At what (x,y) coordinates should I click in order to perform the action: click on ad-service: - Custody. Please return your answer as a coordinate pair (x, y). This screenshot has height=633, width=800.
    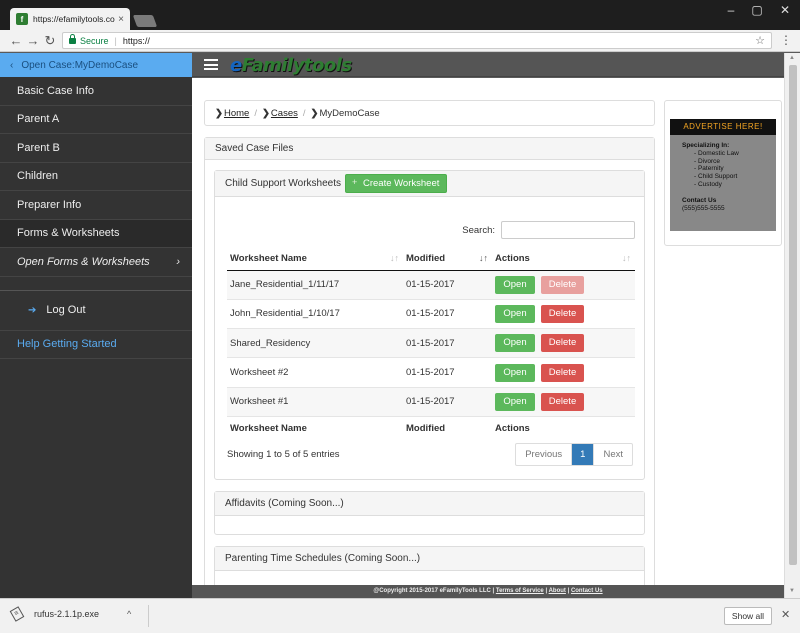
    Looking at the image, I should click on (708, 184).